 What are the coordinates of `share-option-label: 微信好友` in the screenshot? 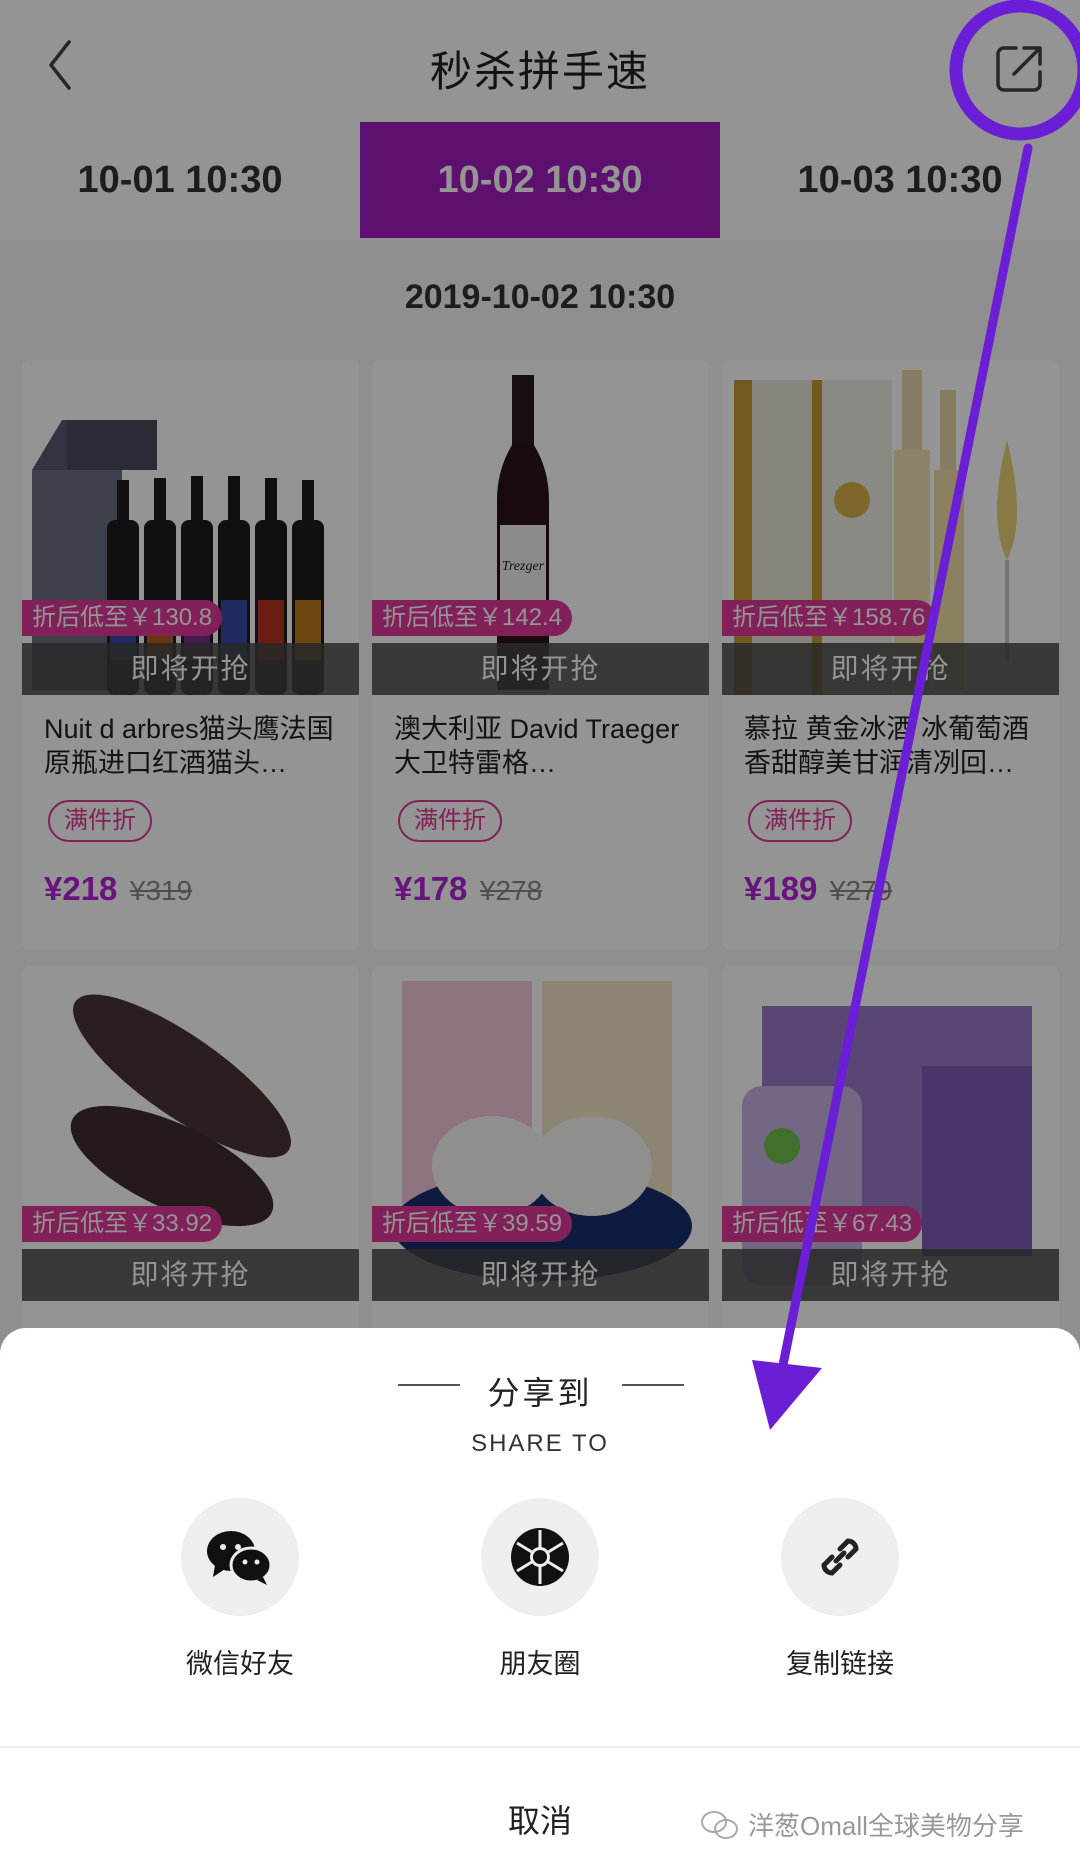 It's located at (240, 1664).